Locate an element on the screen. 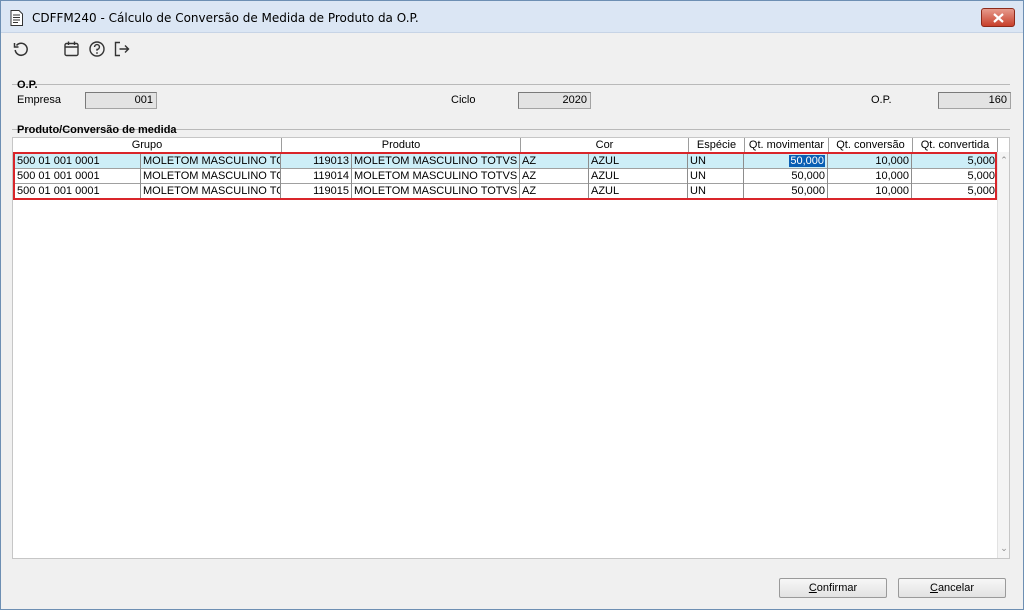 The height and width of the screenshot is (610, 1024). close-button is located at coordinates (998, 17).